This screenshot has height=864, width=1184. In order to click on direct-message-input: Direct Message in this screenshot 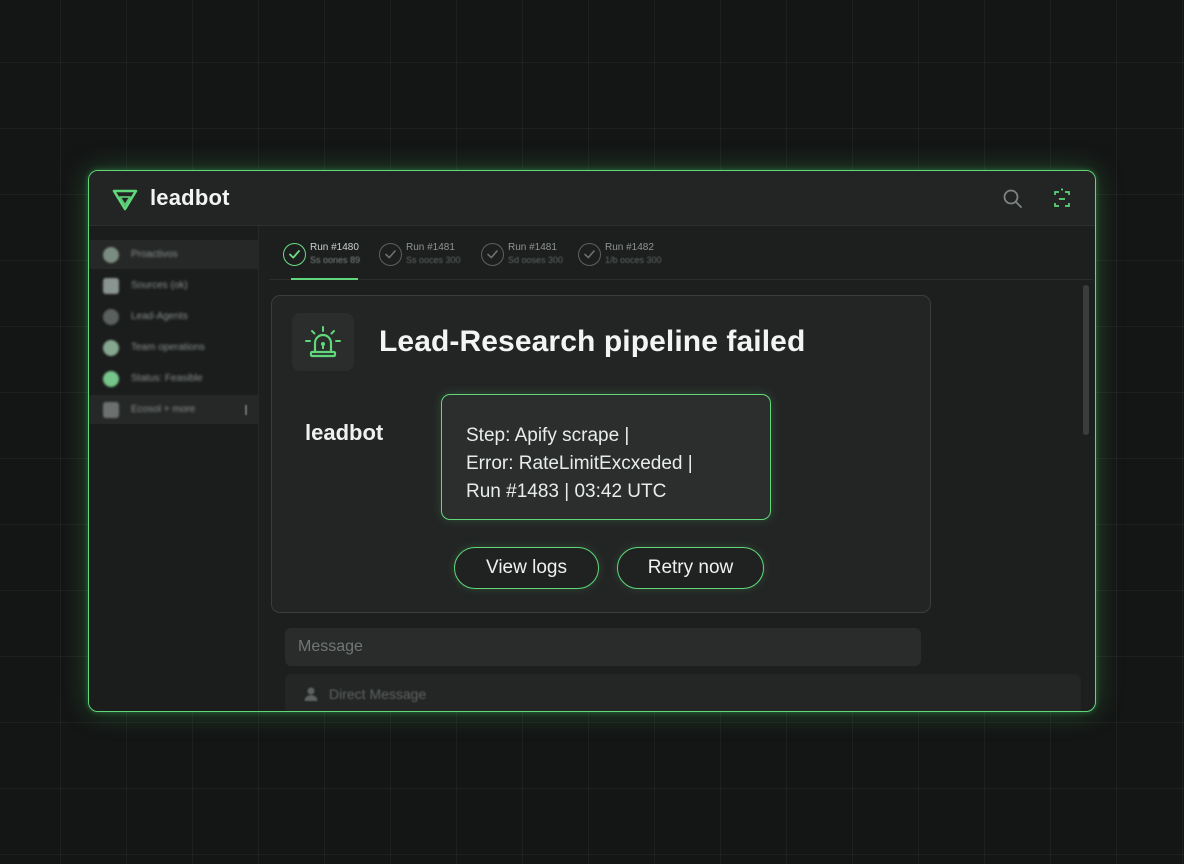, I will do `click(683, 692)`.